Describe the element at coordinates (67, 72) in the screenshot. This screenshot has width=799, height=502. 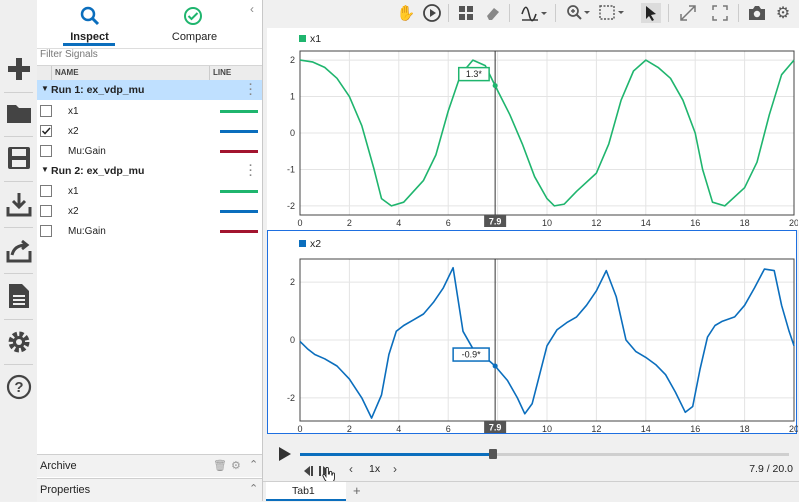
I see `column-name-header: NAME` at that location.